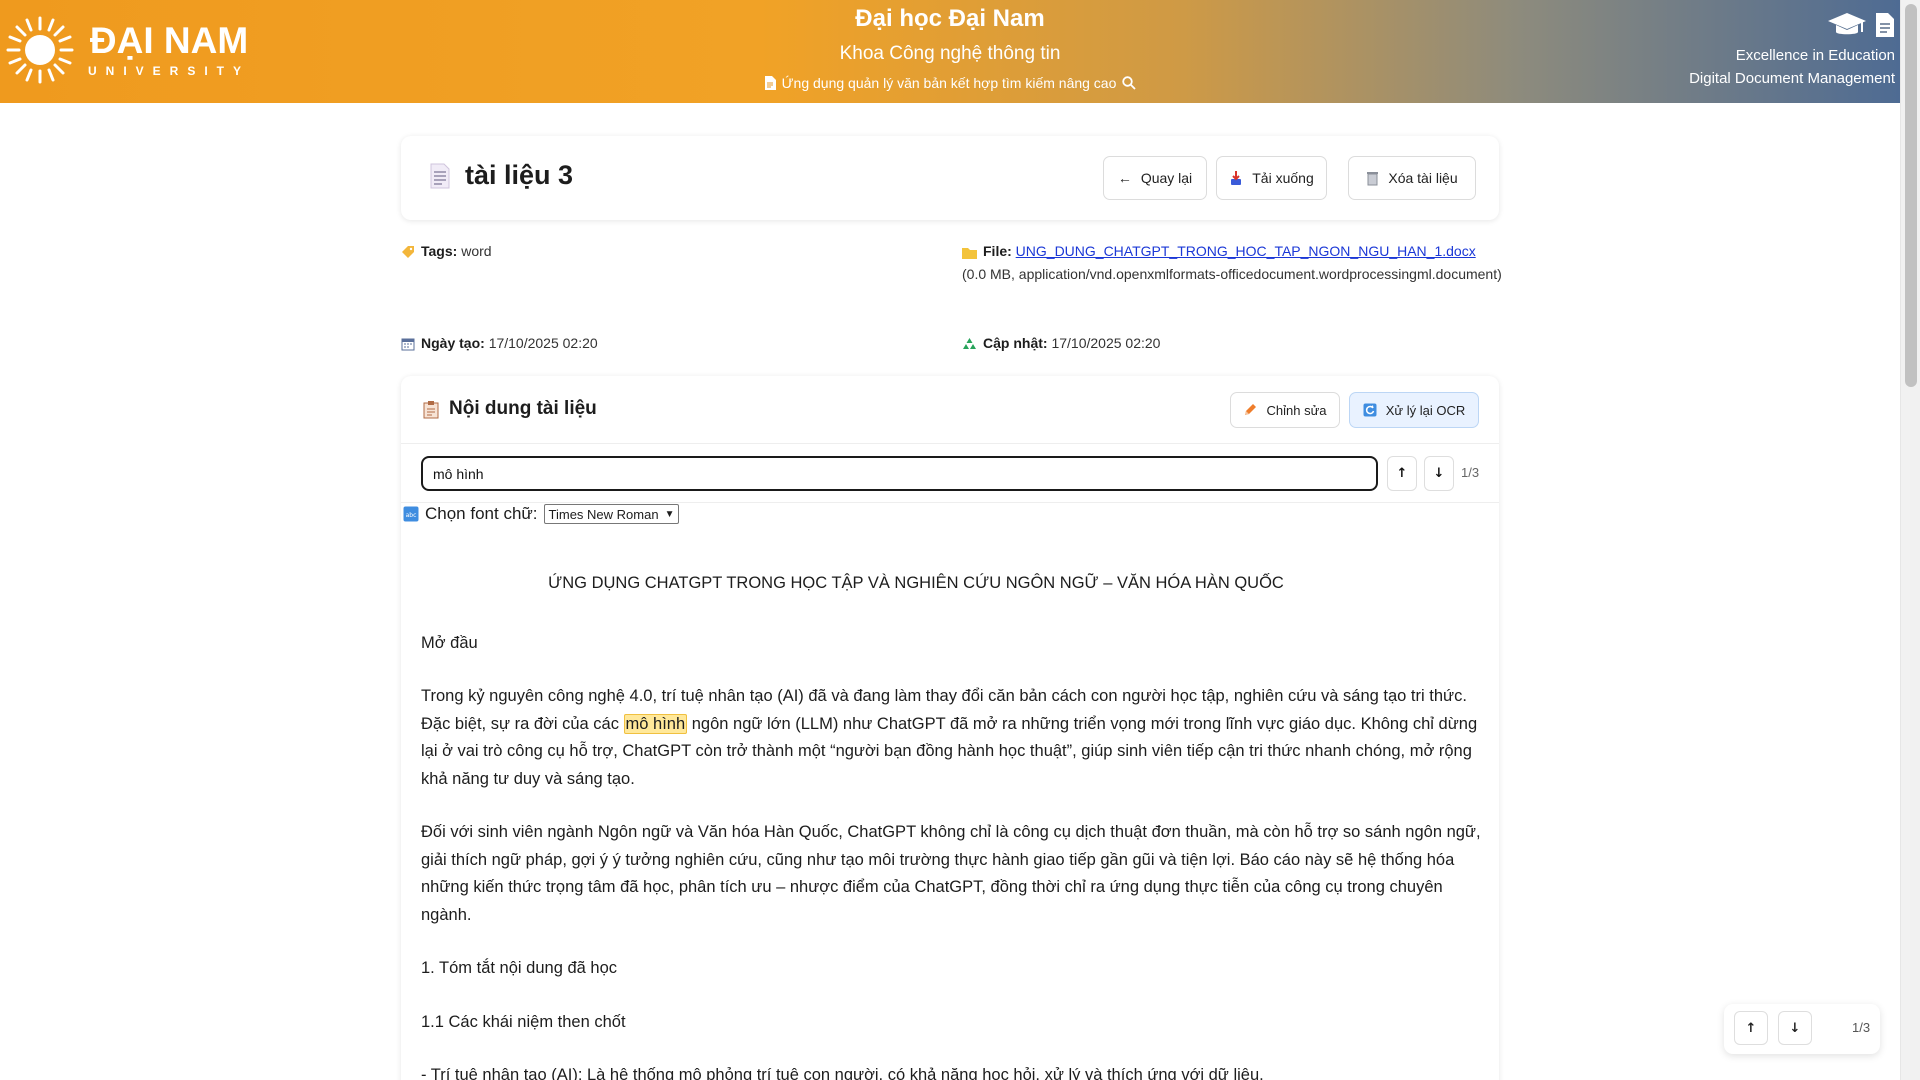 The width and height of the screenshot is (1920, 1080). Describe the element at coordinates (1251, 409) in the screenshot. I see `pencil-icon` at that location.